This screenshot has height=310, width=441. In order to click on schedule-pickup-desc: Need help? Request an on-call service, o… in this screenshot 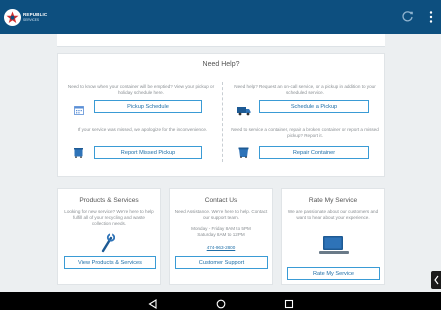, I will do `click(305, 89)`.